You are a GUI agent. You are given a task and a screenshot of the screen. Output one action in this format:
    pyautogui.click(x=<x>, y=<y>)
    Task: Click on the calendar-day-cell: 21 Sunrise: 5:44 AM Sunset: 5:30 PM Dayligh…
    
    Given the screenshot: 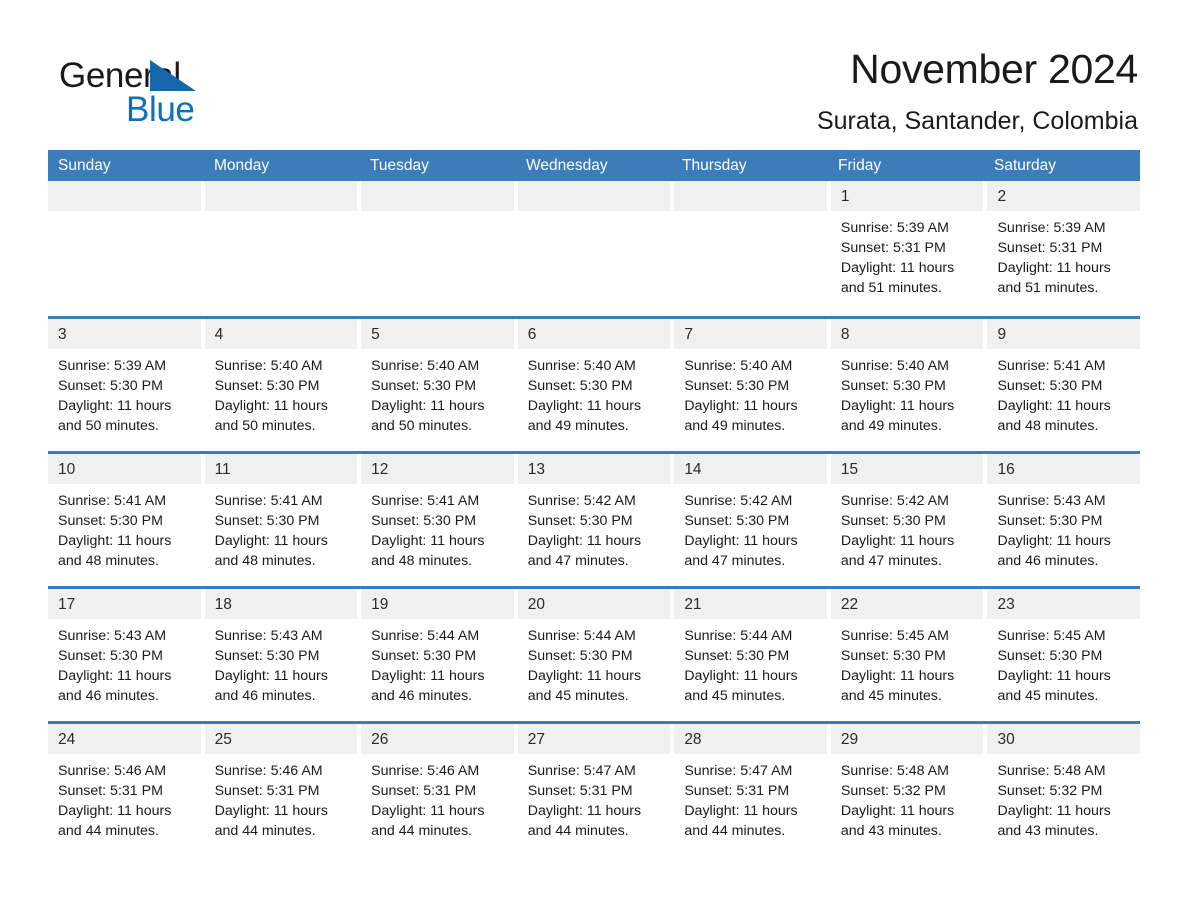 What is the action you would take?
    pyautogui.click(x=750, y=655)
    